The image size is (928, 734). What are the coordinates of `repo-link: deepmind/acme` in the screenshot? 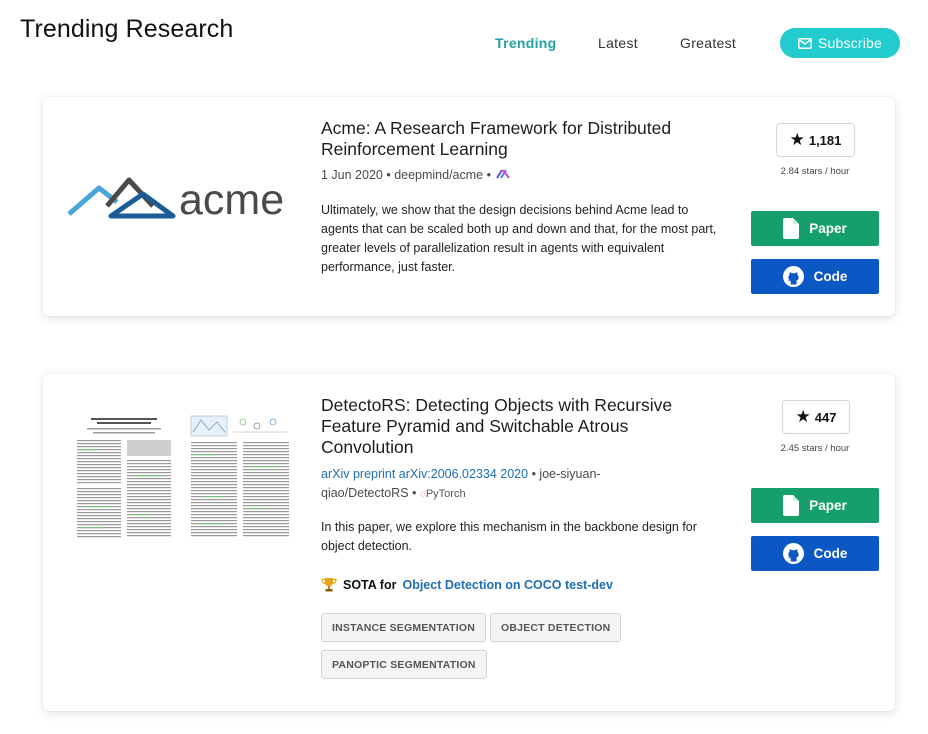 It's located at (438, 175).